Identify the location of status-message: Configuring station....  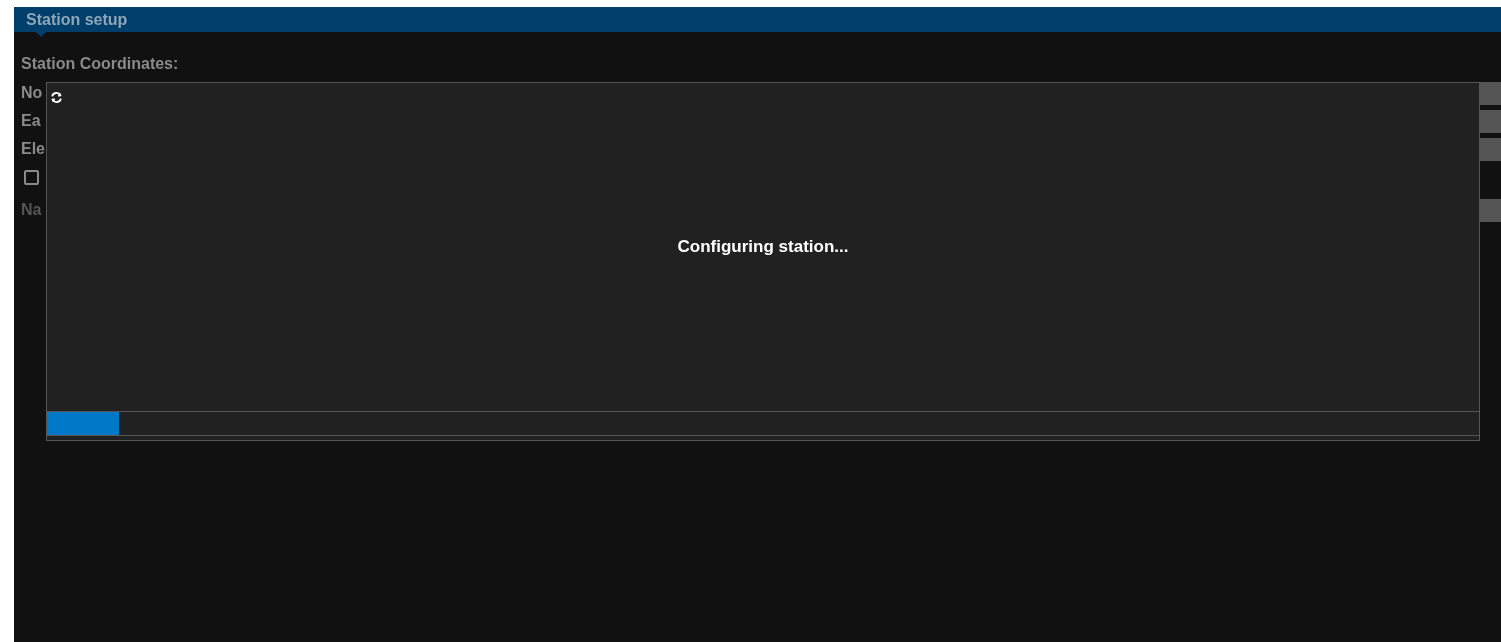
(763, 247).